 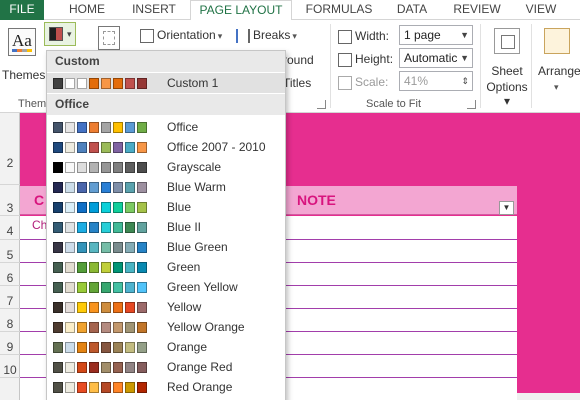 I want to click on theme-colors-button: ▾, so click(x=60, y=34).